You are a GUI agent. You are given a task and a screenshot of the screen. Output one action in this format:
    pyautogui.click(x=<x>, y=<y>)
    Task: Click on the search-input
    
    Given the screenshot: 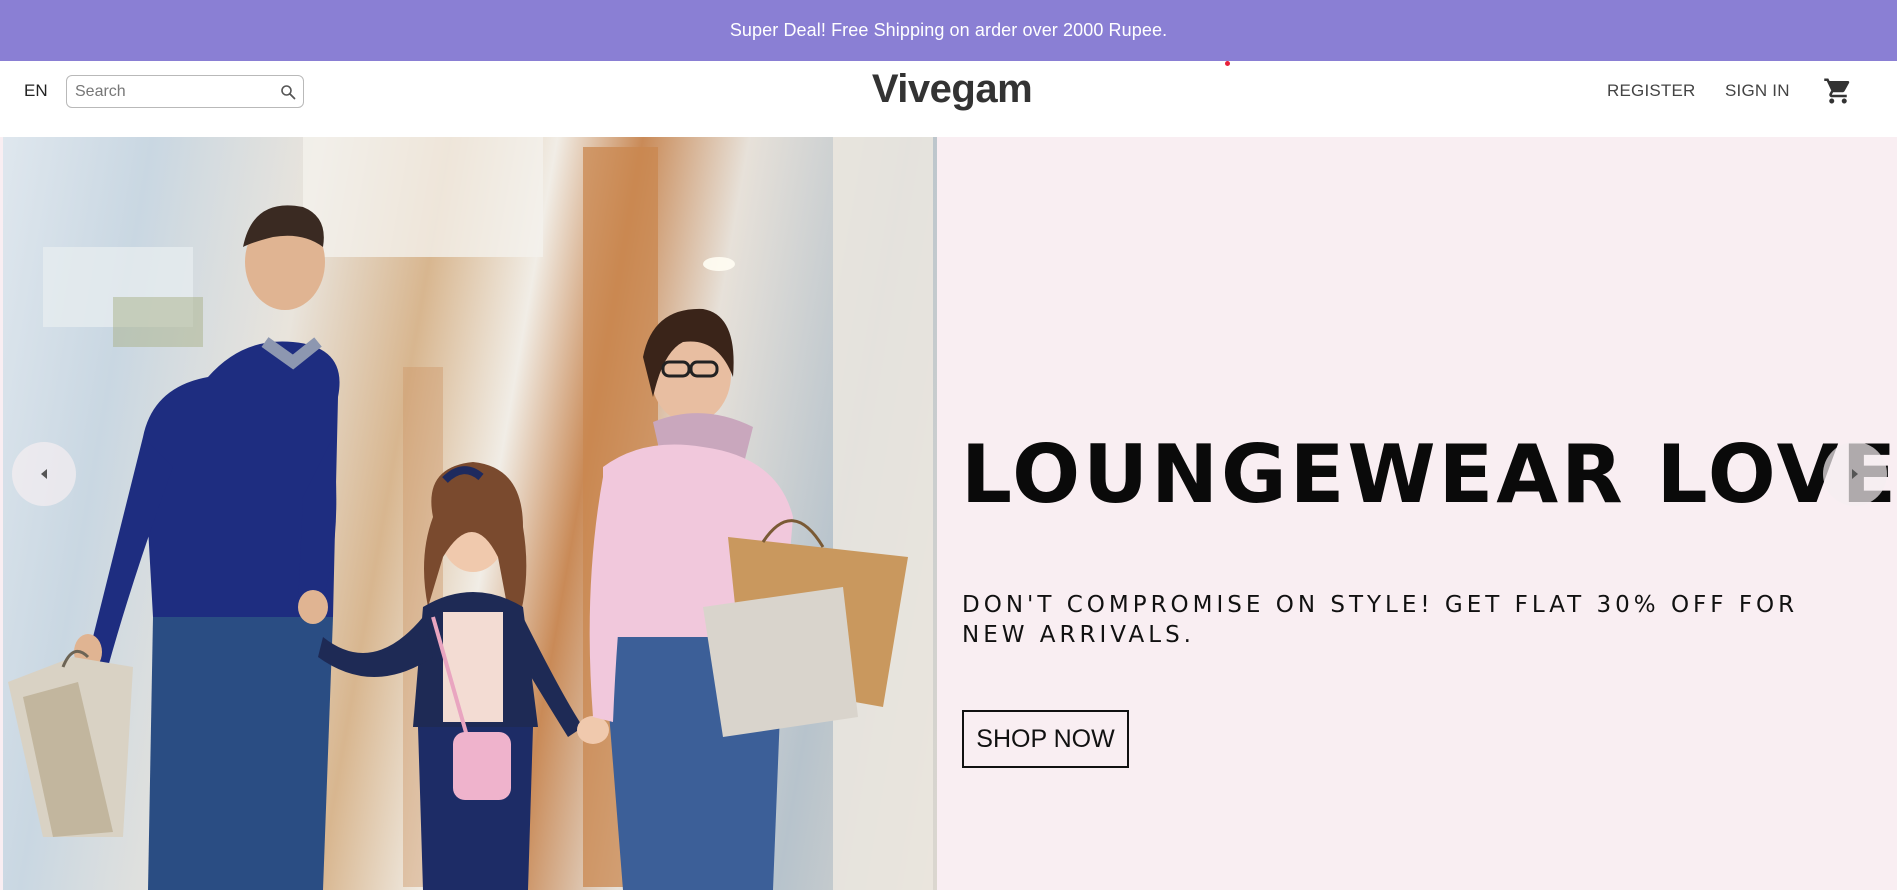 What is the action you would take?
    pyautogui.click(x=167, y=91)
    